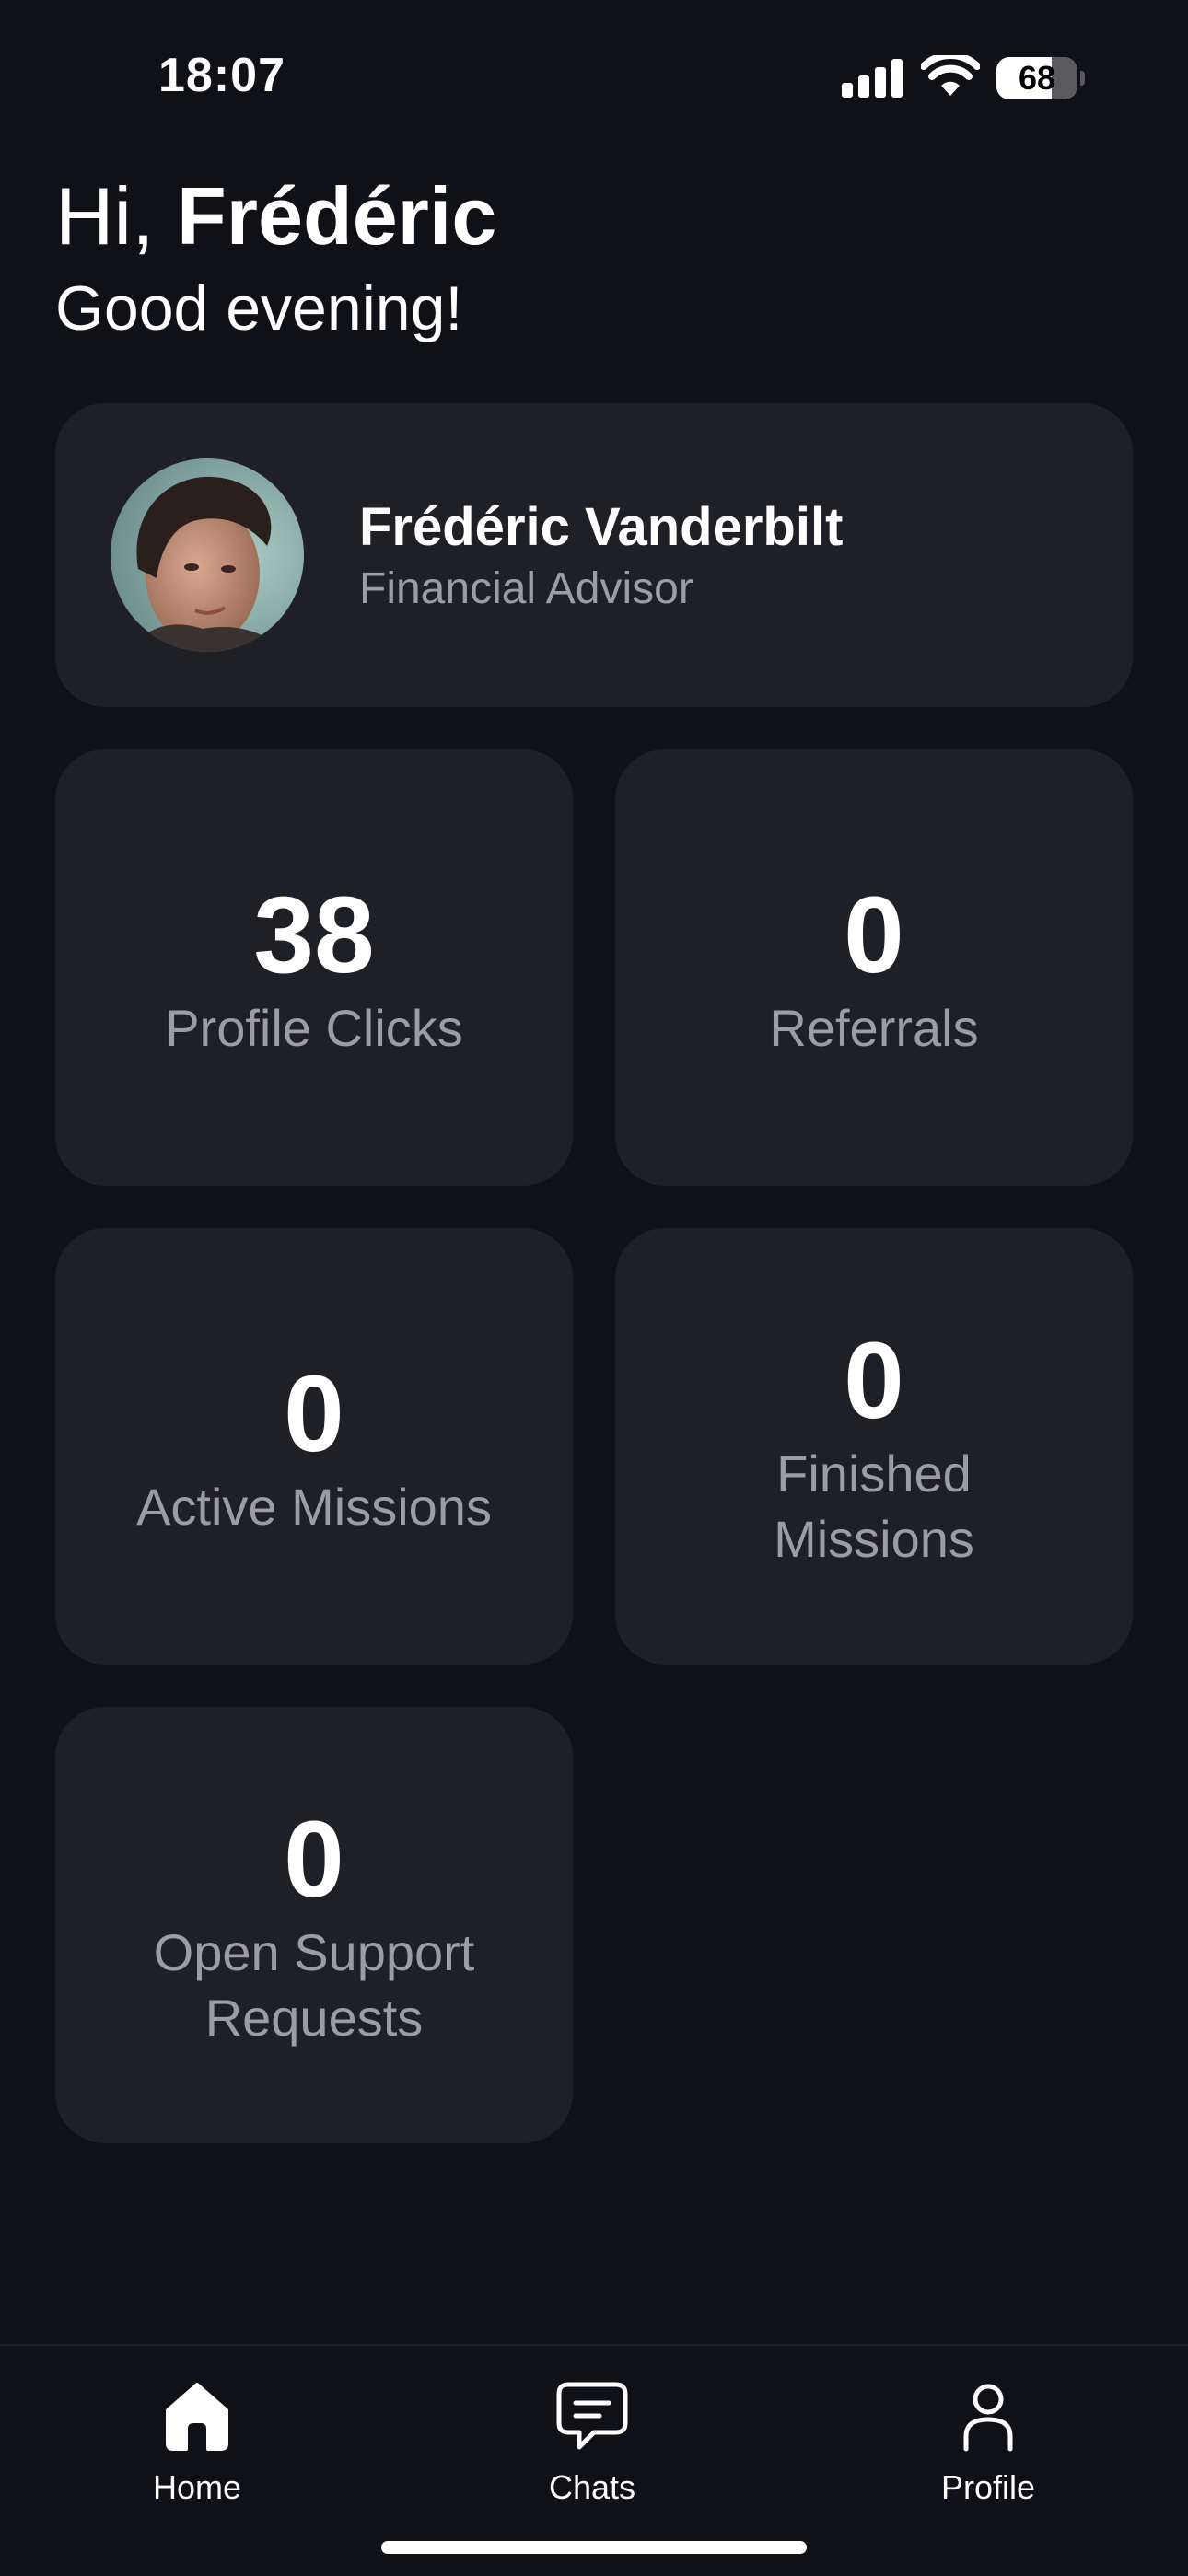 The height and width of the screenshot is (2576, 1188). What do you see at coordinates (197, 2417) in the screenshot?
I see `home-icon` at bounding box center [197, 2417].